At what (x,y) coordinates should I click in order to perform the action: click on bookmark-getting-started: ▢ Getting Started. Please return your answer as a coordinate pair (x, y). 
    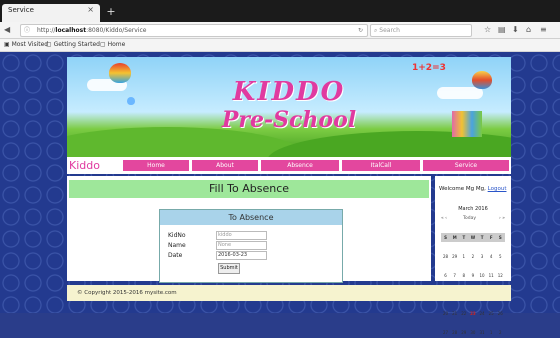
    Looking at the image, I should click on (73, 45).